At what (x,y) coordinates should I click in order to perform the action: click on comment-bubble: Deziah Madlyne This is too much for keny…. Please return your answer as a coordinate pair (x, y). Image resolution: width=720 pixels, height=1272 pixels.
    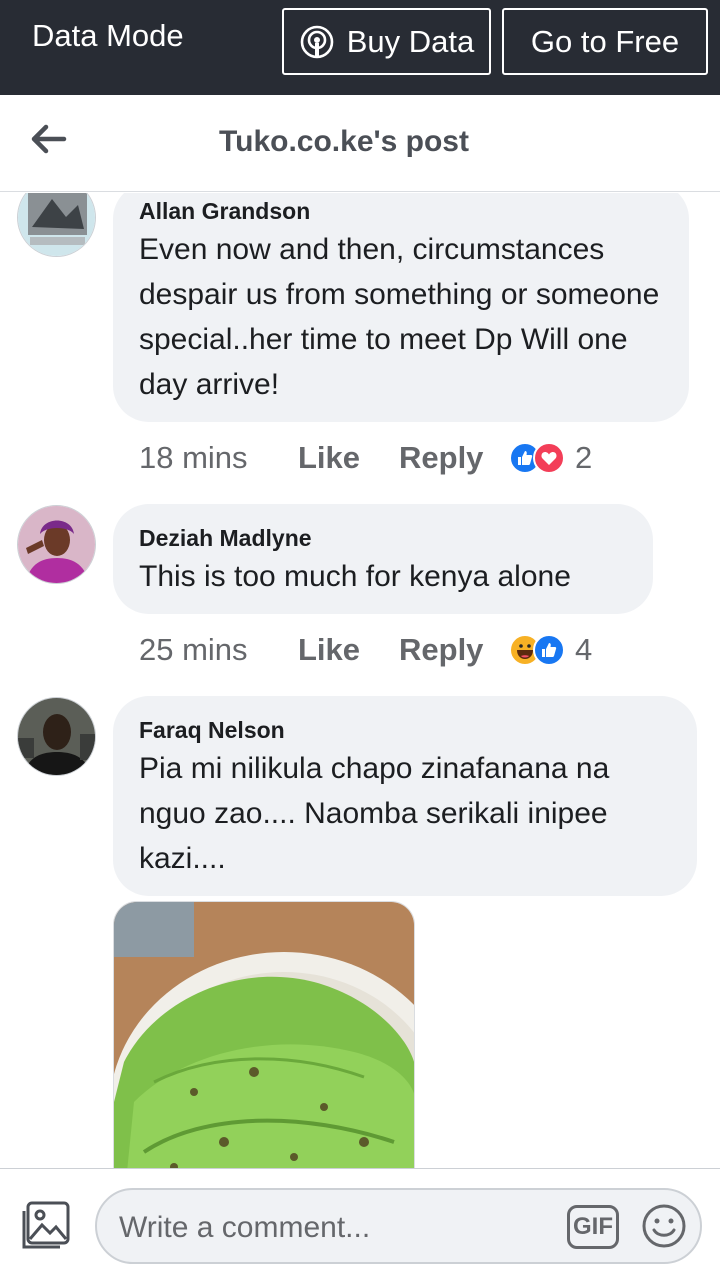
    Looking at the image, I should click on (383, 559).